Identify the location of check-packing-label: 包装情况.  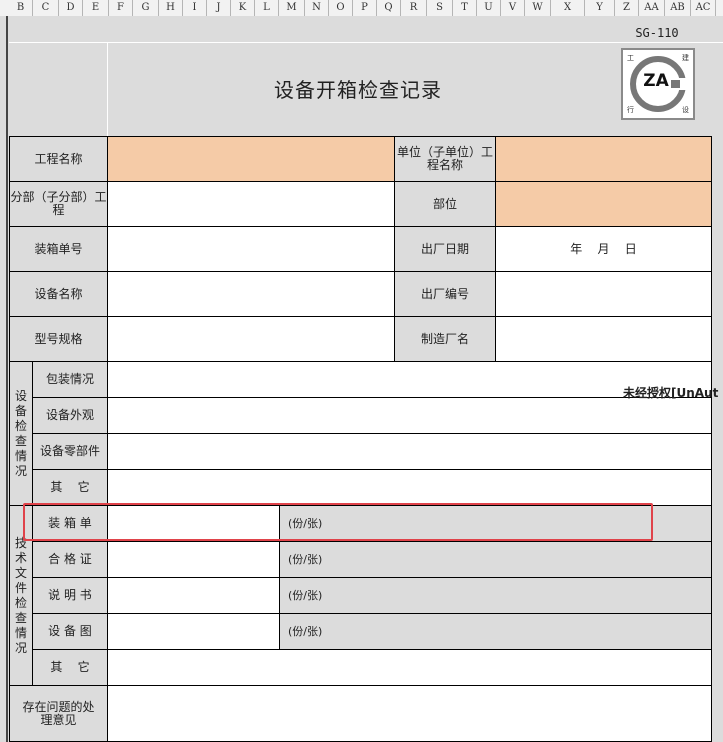
(70, 379).